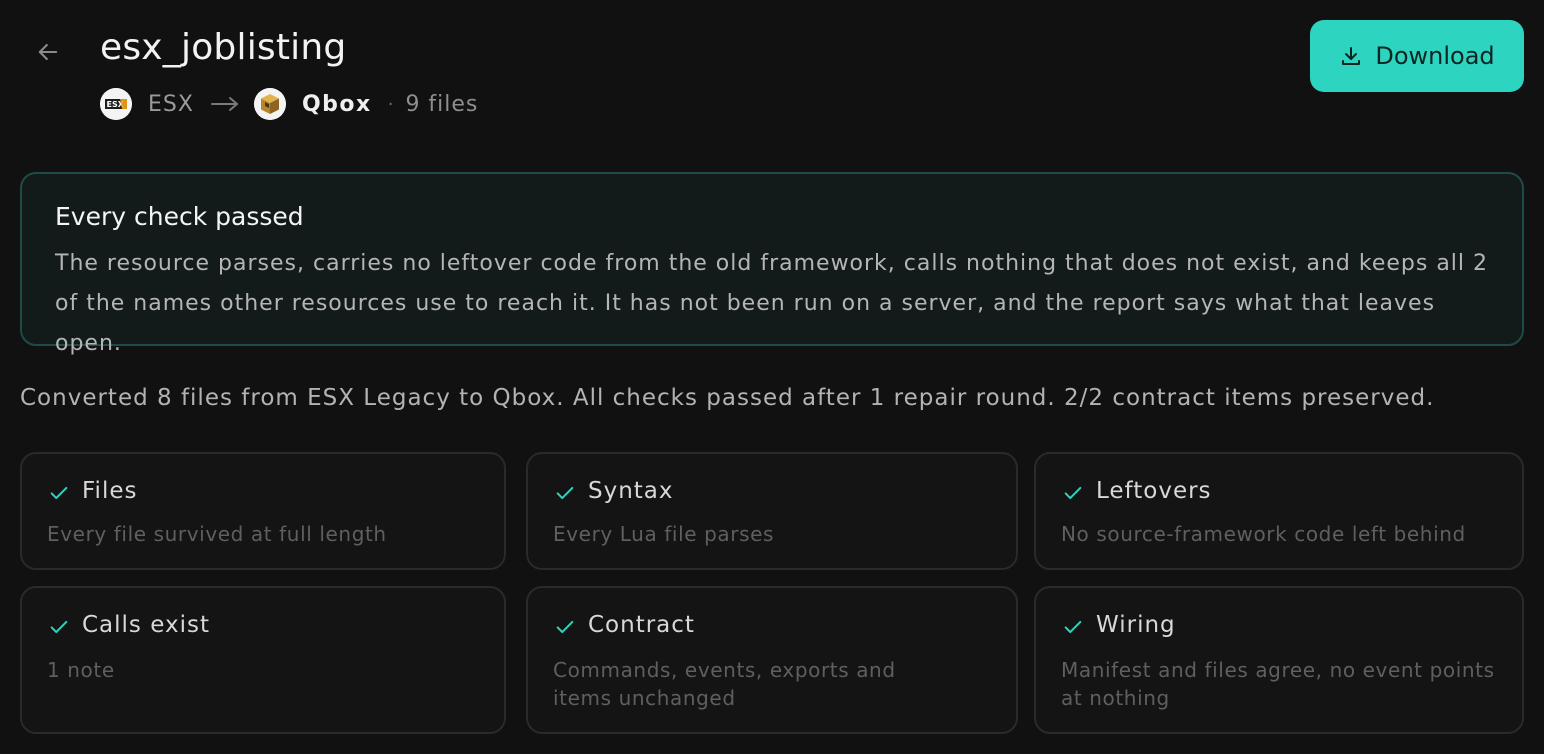 The height and width of the screenshot is (754, 1544). I want to click on arrow-left-icon, so click(48, 52).